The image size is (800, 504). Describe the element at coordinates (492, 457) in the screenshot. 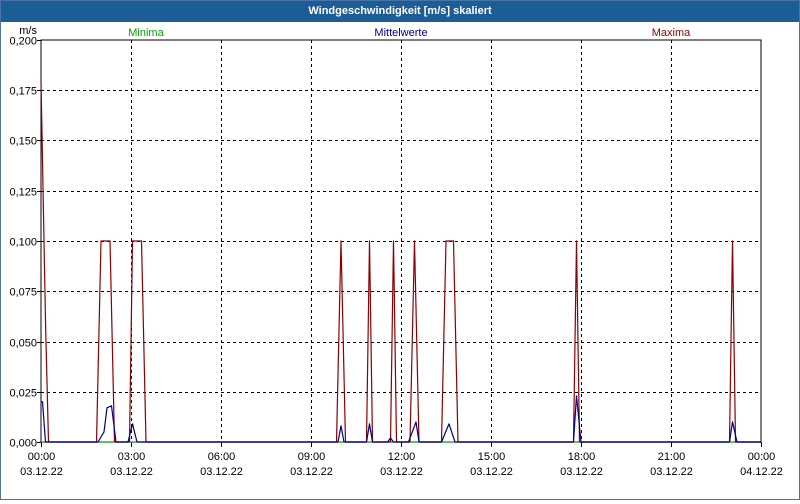

I see `x-tick-time-label: 15:00` at that location.